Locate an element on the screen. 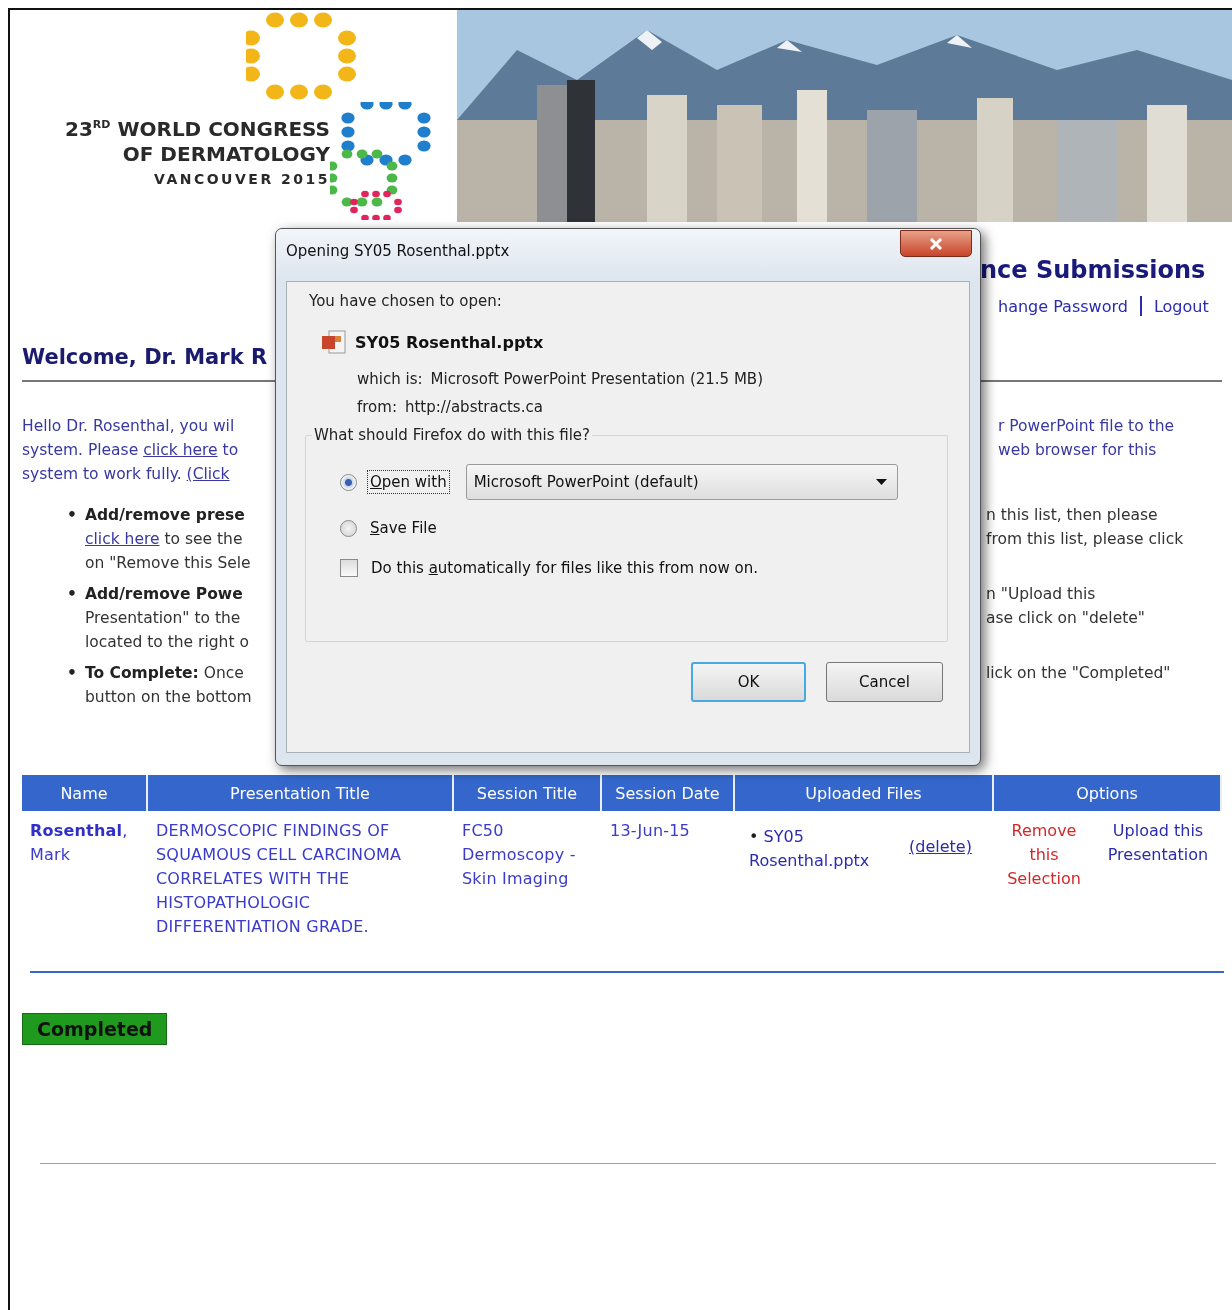  account-link: hange Password is located at coordinates (1063, 306).